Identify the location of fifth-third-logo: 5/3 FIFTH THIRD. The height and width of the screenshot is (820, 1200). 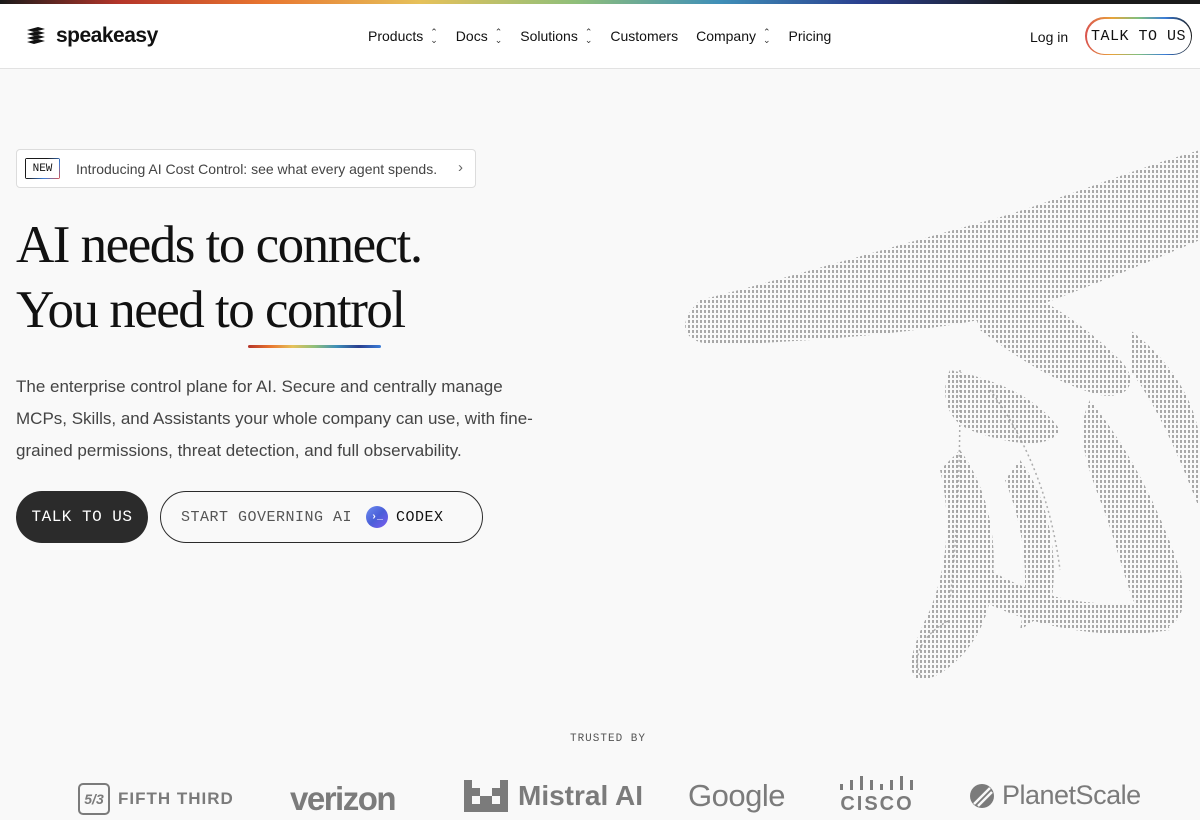
(156, 799).